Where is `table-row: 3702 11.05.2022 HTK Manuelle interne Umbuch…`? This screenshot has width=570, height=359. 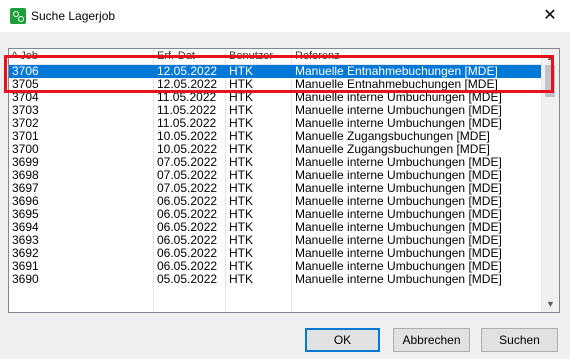 table-row: 3702 11.05.2022 HTK Manuelle interne Umbuch… is located at coordinates (275, 123).